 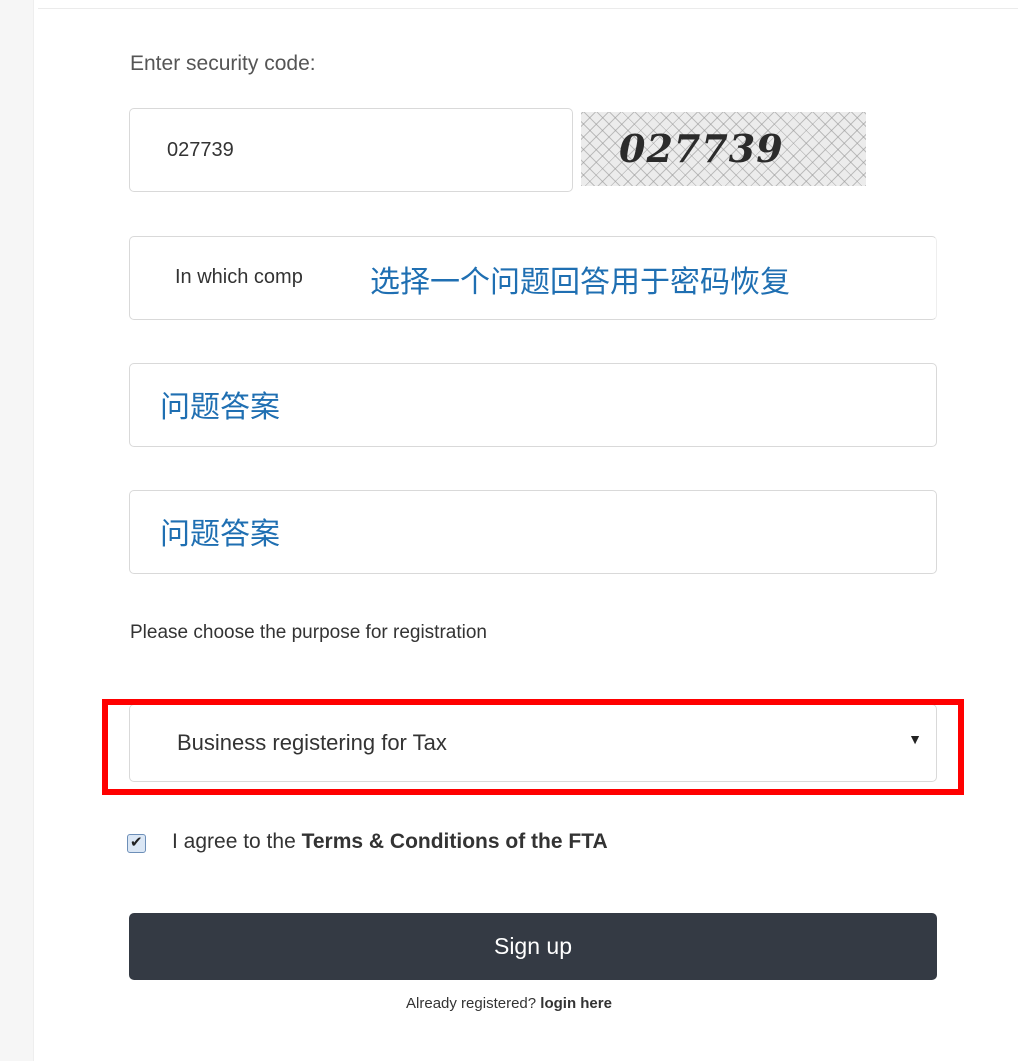 I want to click on answer-input-2: 问题答案, so click(x=533, y=532).